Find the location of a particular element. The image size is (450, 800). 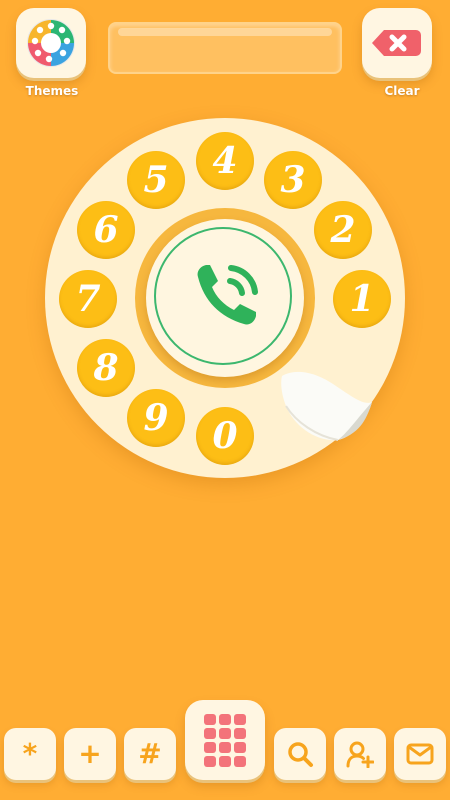

dial-digit-4: 4 is located at coordinates (225, 161).